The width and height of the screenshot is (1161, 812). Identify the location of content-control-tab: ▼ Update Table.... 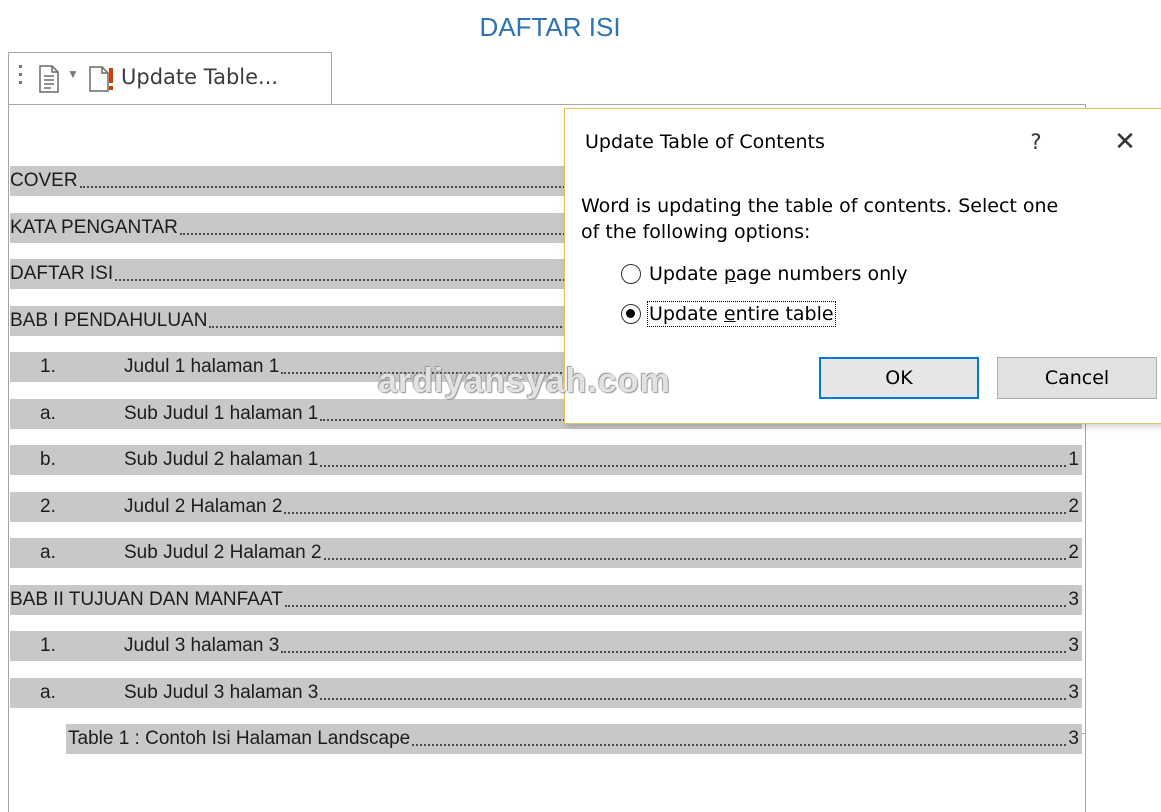
(170, 78).